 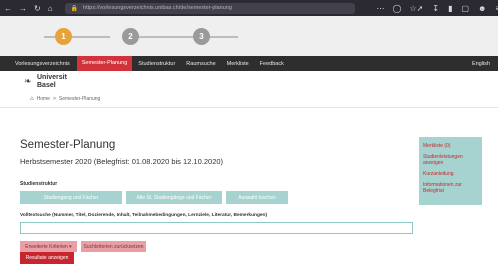 What do you see at coordinates (47, 258) in the screenshot?
I see `show-results-button: Resultate anzeigen` at bounding box center [47, 258].